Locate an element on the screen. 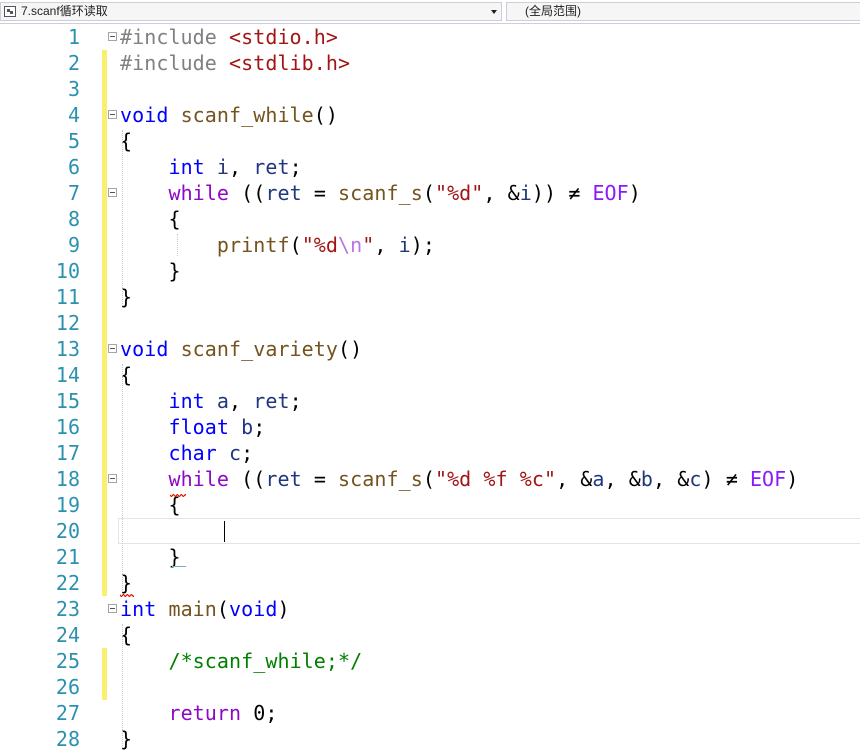 This screenshot has height=752, width=860. scope-dropdown-label: (全局范围) is located at coordinates (553, 11).